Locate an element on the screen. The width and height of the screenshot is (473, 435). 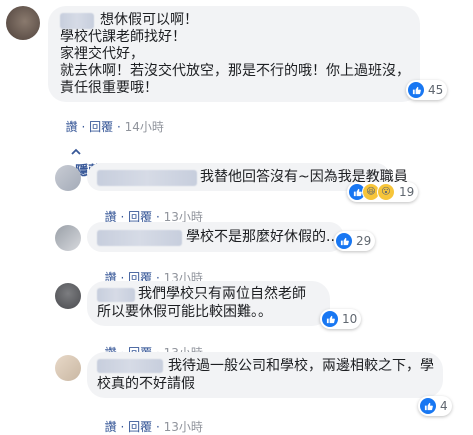
comment-text: 責任很重要哦！ is located at coordinates (109, 88).